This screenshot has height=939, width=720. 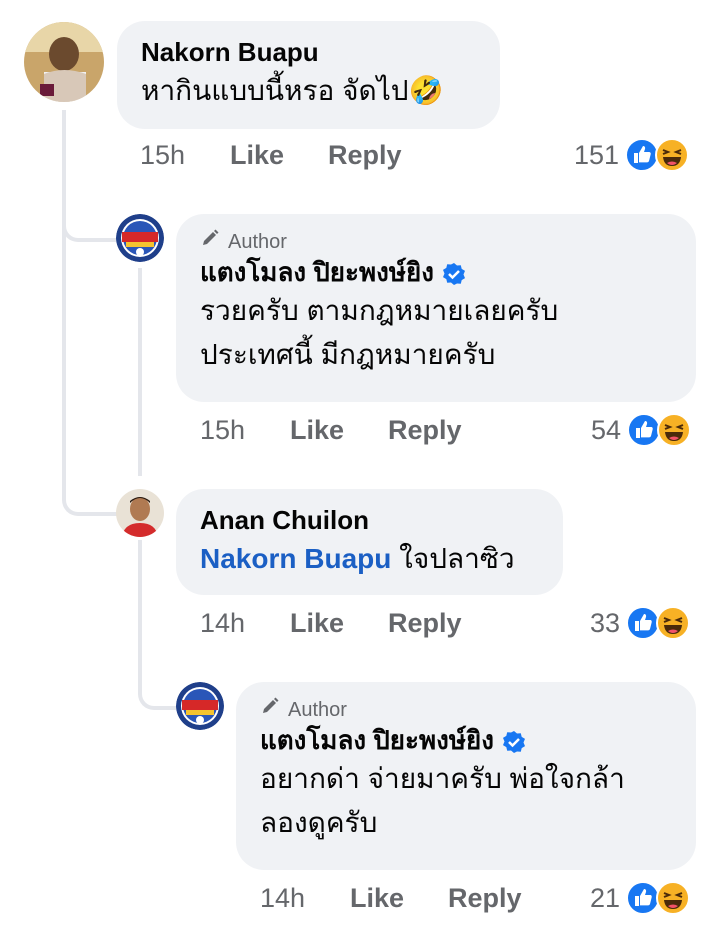 I want to click on mention-link: Nakorn Buapu, so click(x=295, y=558).